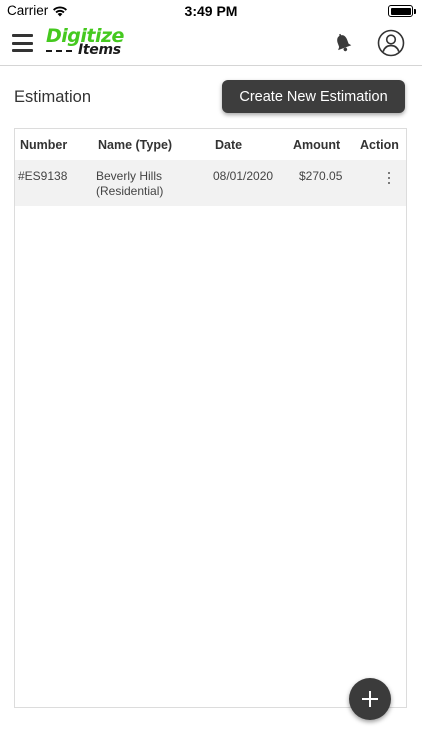  What do you see at coordinates (243, 176) in the screenshot?
I see `cell-date: 08/01/2020` at bounding box center [243, 176].